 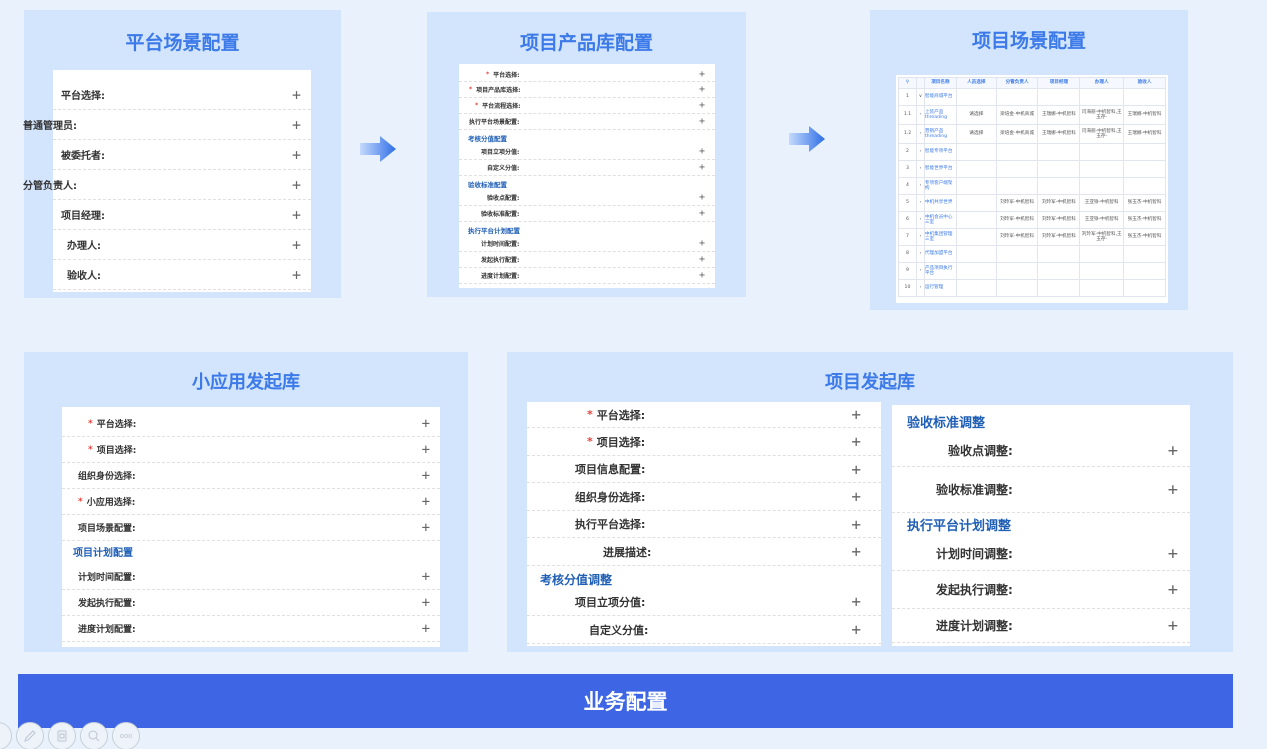 What do you see at coordinates (976, 134) in the screenshot?
I see `person-select: 请选择` at bounding box center [976, 134].